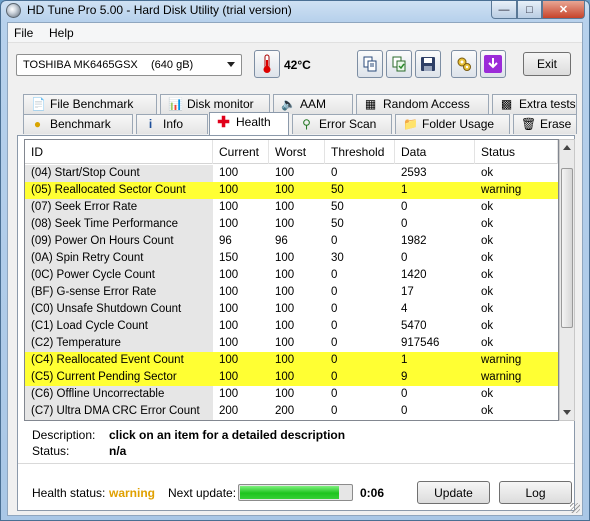  Describe the element at coordinates (289, 492) in the screenshot. I see `progress-fill` at that location.